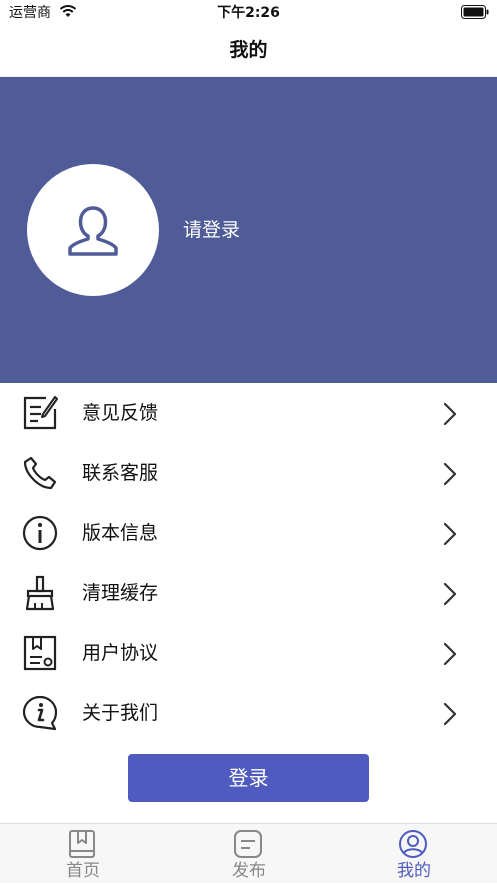 Image resolution: width=497 pixels, height=884 pixels. I want to click on menu-item-version-info: 版本信息, so click(248, 533).